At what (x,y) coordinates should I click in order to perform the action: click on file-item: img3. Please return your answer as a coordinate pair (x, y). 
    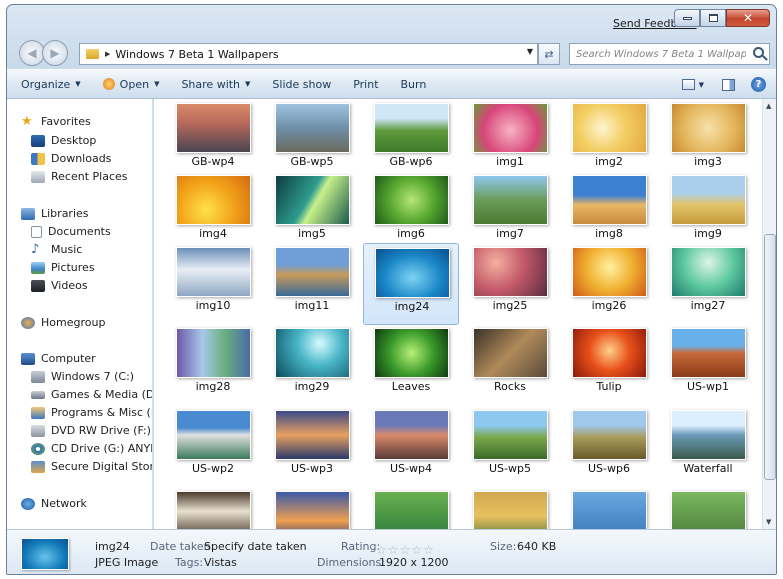
    Looking at the image, I should click on (708, 140).